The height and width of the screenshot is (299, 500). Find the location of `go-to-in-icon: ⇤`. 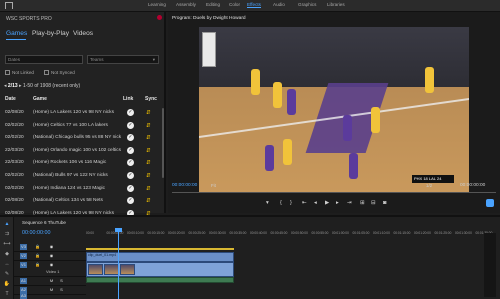

go-to-in-icon: ⇤ is located at coordinates (304, 203).